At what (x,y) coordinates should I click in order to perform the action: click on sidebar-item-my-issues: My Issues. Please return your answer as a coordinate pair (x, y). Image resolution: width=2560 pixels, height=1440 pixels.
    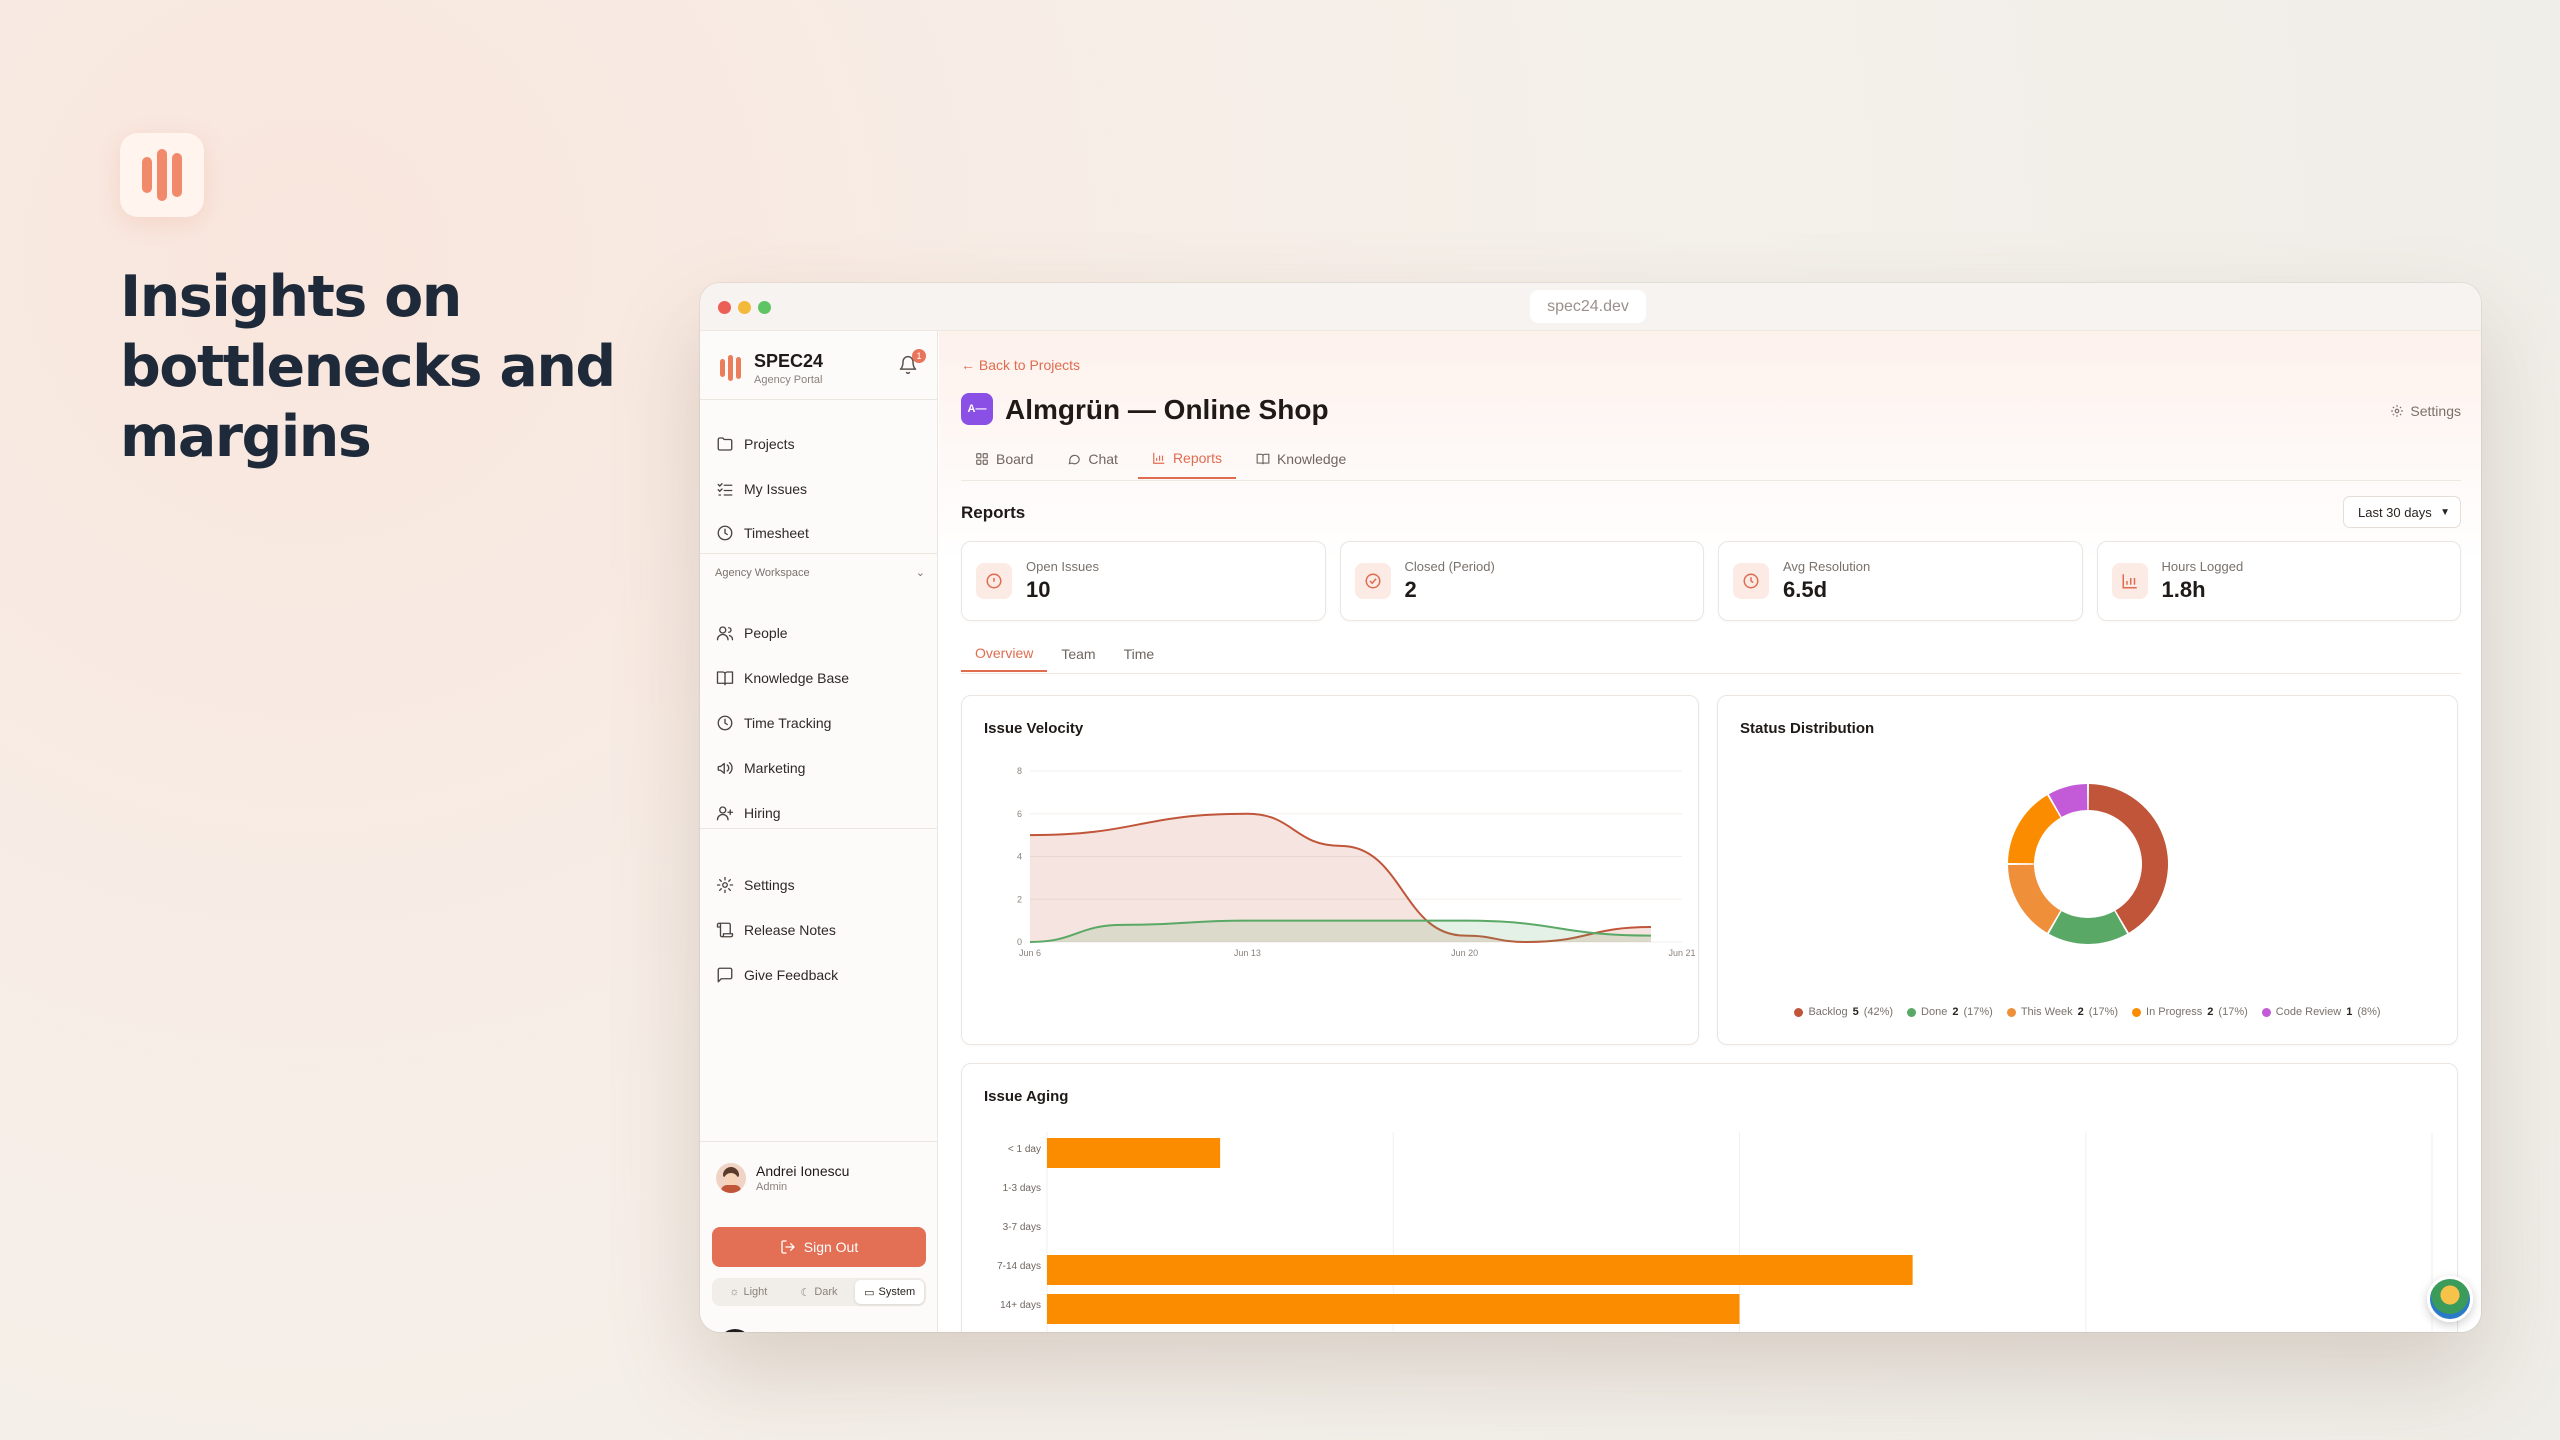
    Looking at the image, I should click on (819, 489).